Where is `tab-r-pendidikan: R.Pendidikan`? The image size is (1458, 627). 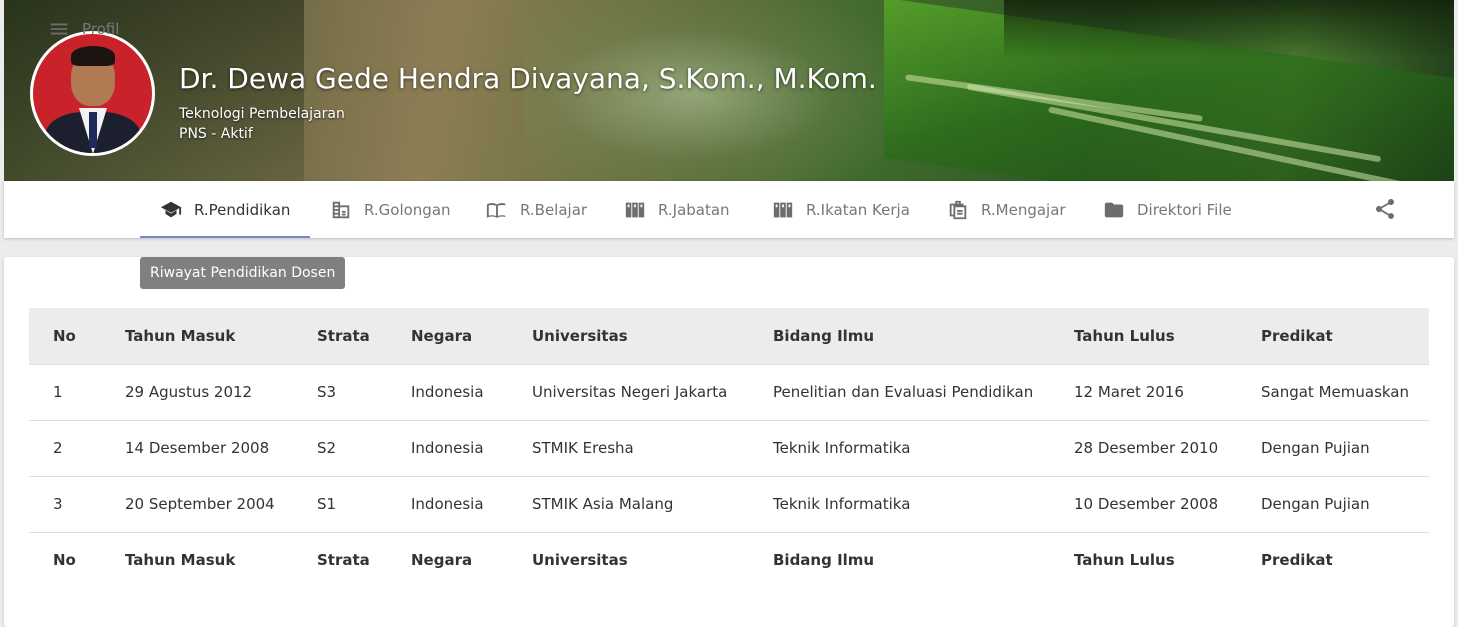 tab-r-pendidikan: R.Pendidikan is located at coordinates (225, 209).